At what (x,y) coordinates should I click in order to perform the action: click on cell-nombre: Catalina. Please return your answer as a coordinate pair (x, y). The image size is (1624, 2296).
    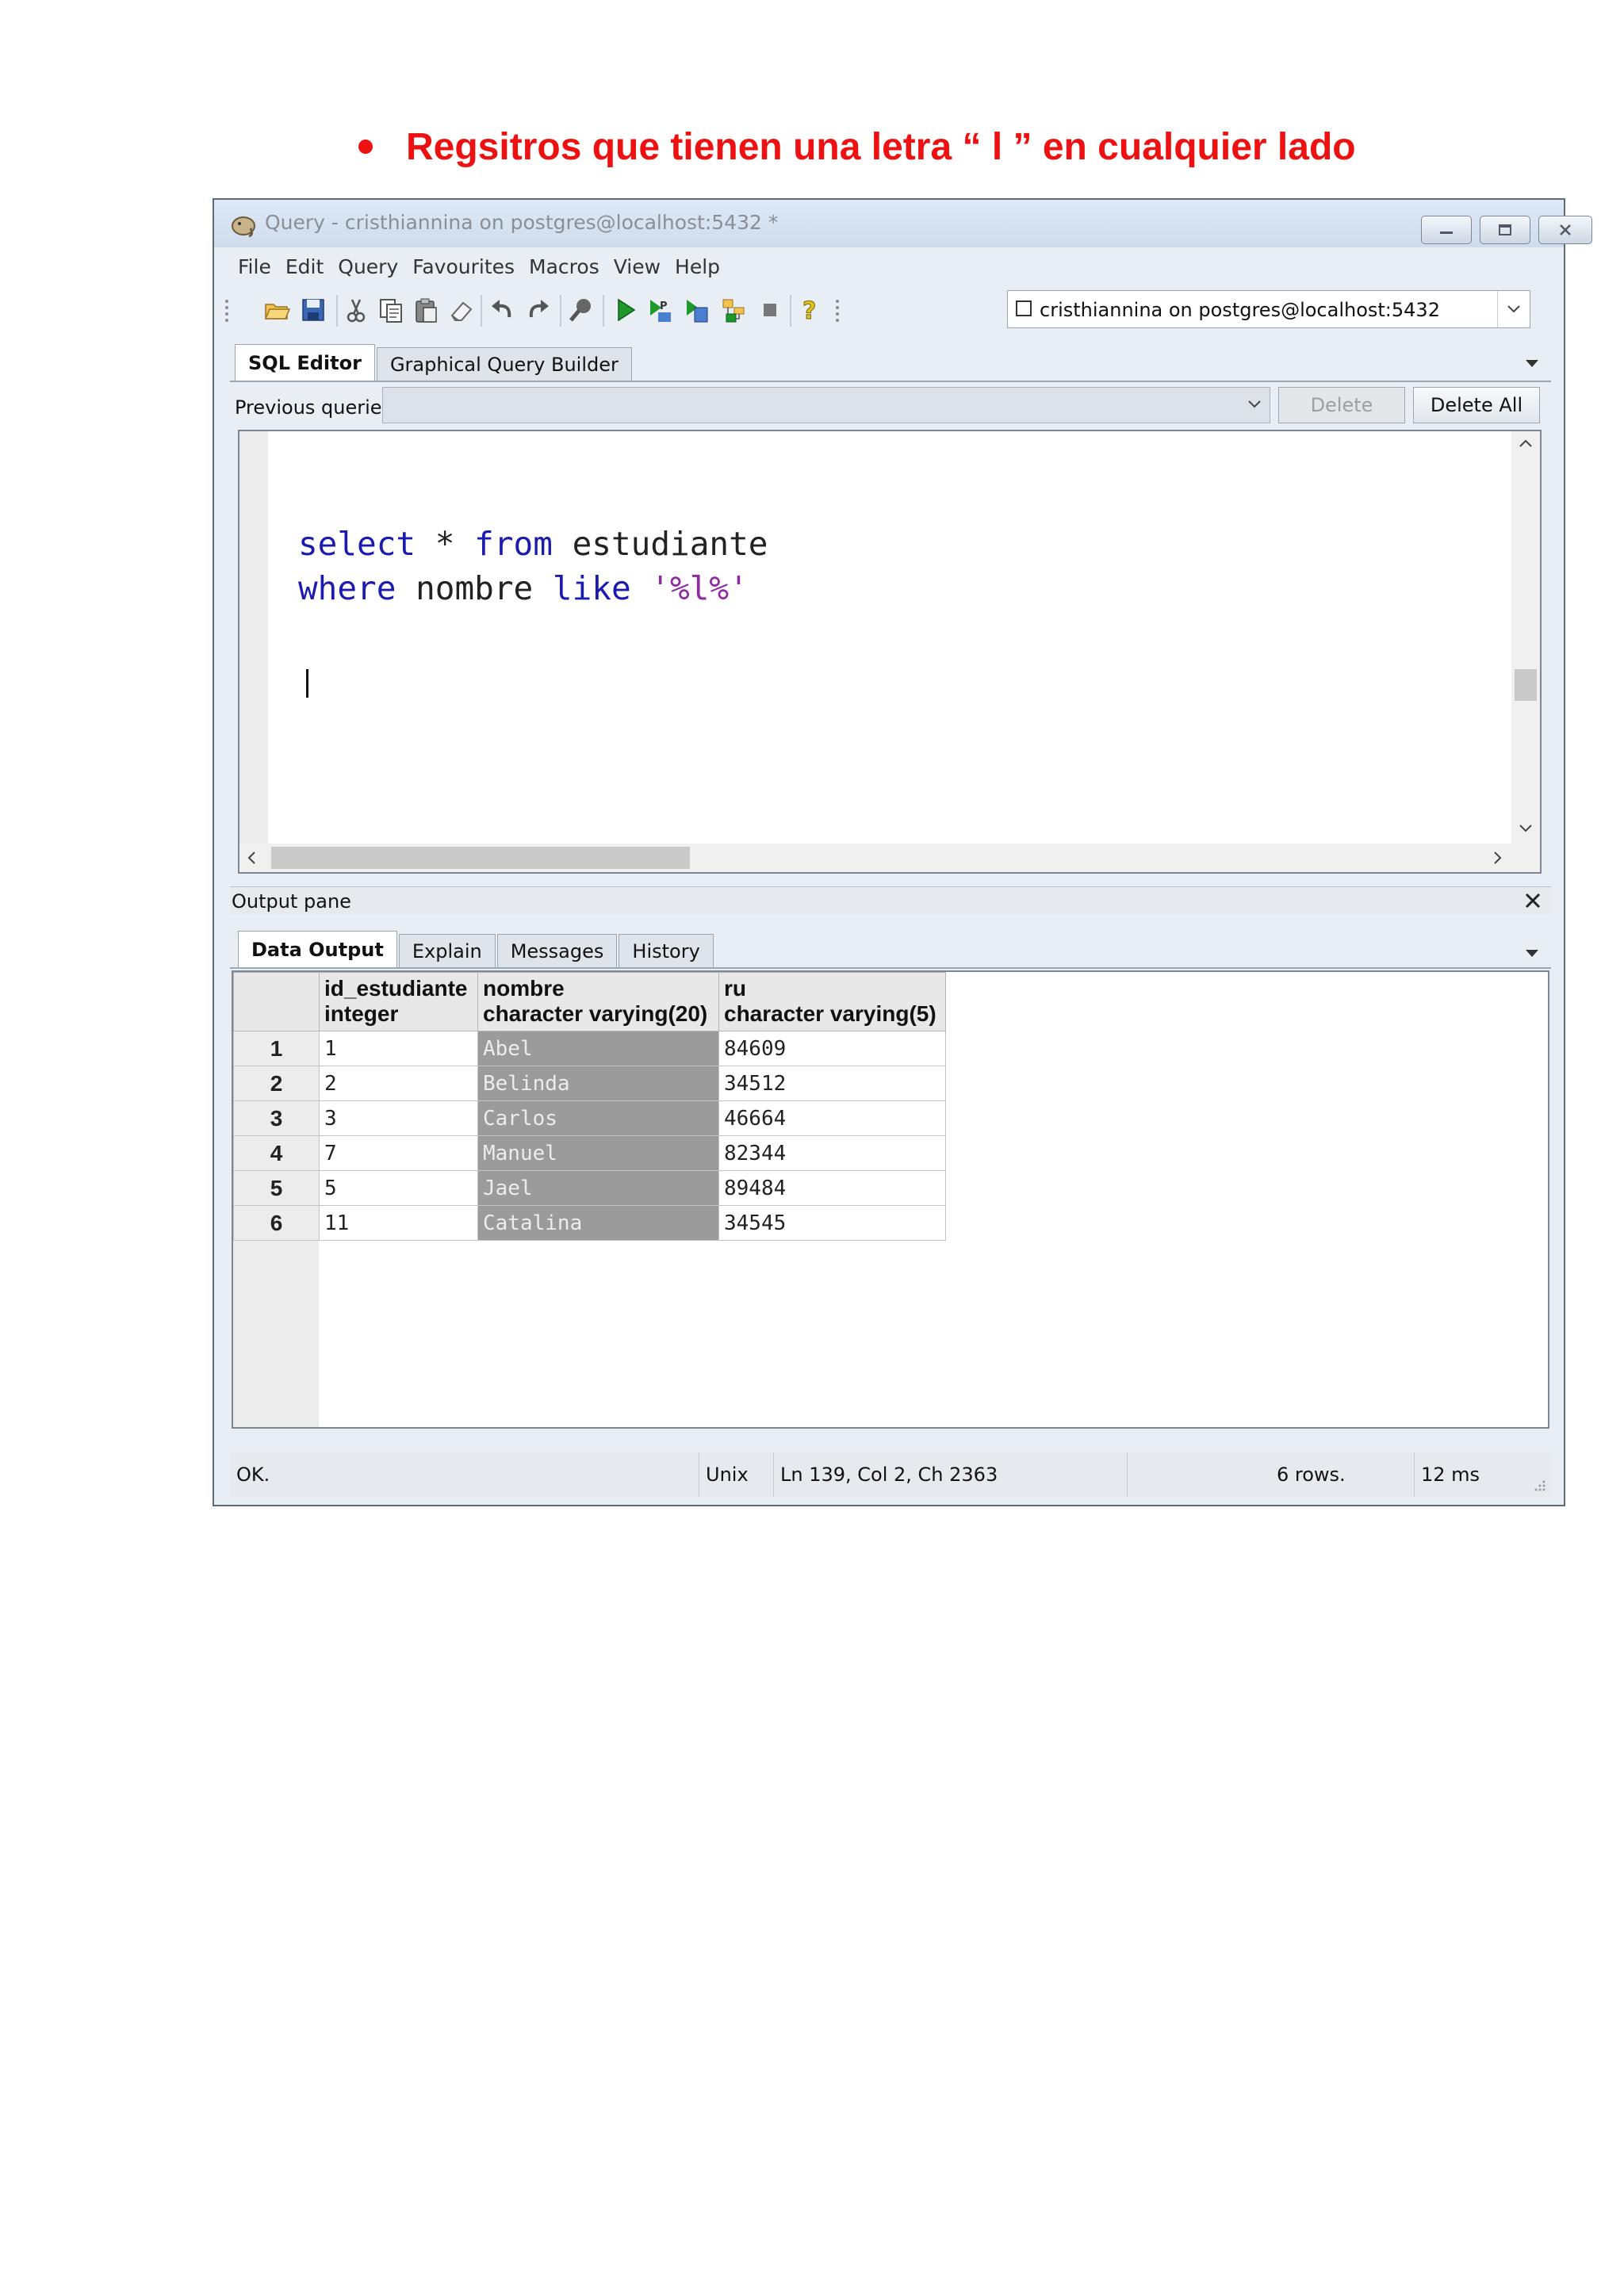
    Looking at the image, I should click on (598, 1223).